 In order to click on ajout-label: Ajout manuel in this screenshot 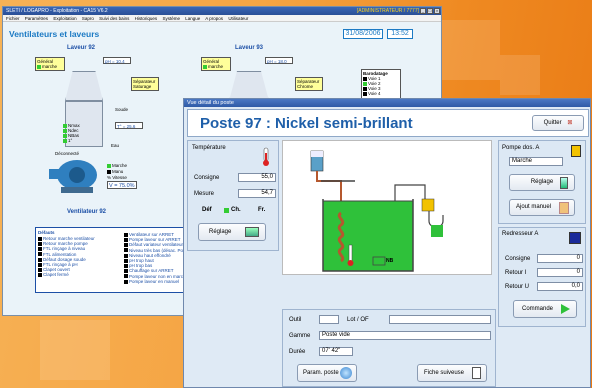, I will do `click(534, 207)`.